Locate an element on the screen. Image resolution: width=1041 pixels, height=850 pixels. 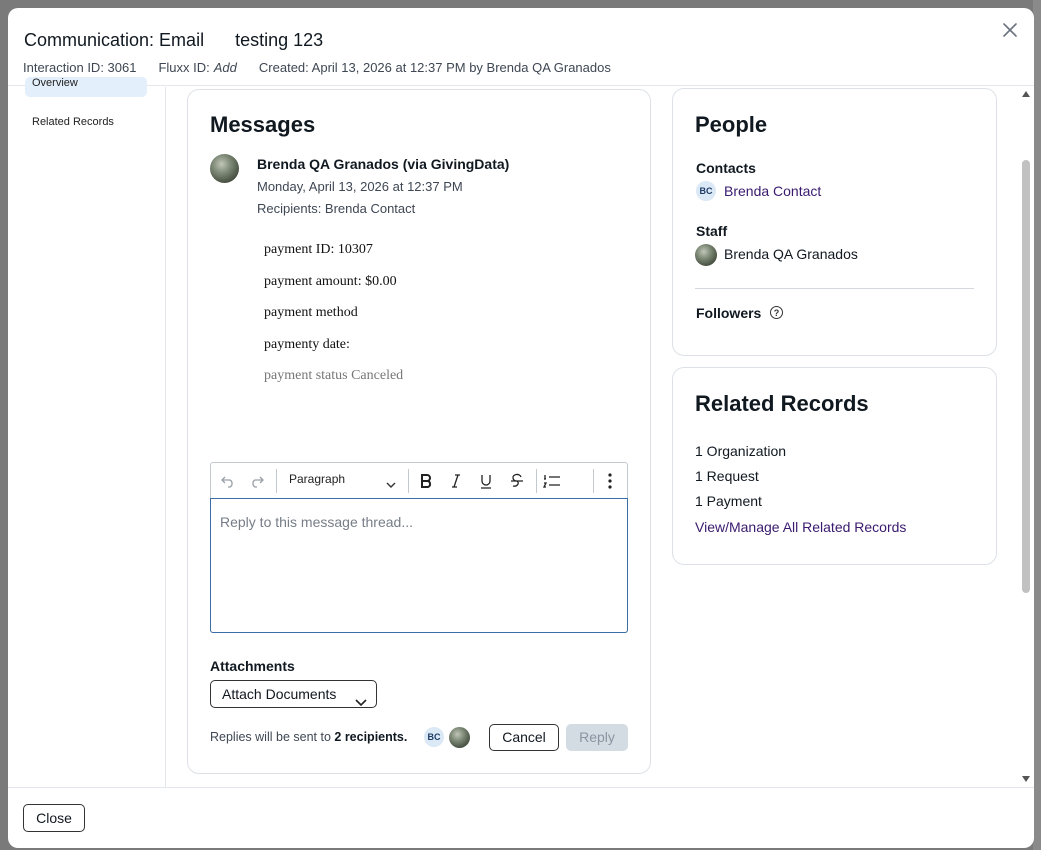
recipients: Recipients: Brenda Contact is located at coordinates (336, 208).